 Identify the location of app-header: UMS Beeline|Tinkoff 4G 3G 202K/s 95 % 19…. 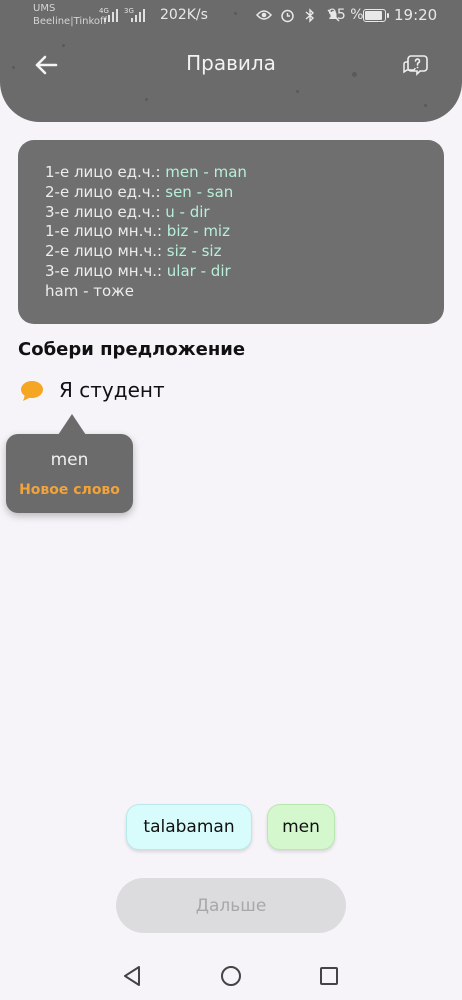
(231, 61).